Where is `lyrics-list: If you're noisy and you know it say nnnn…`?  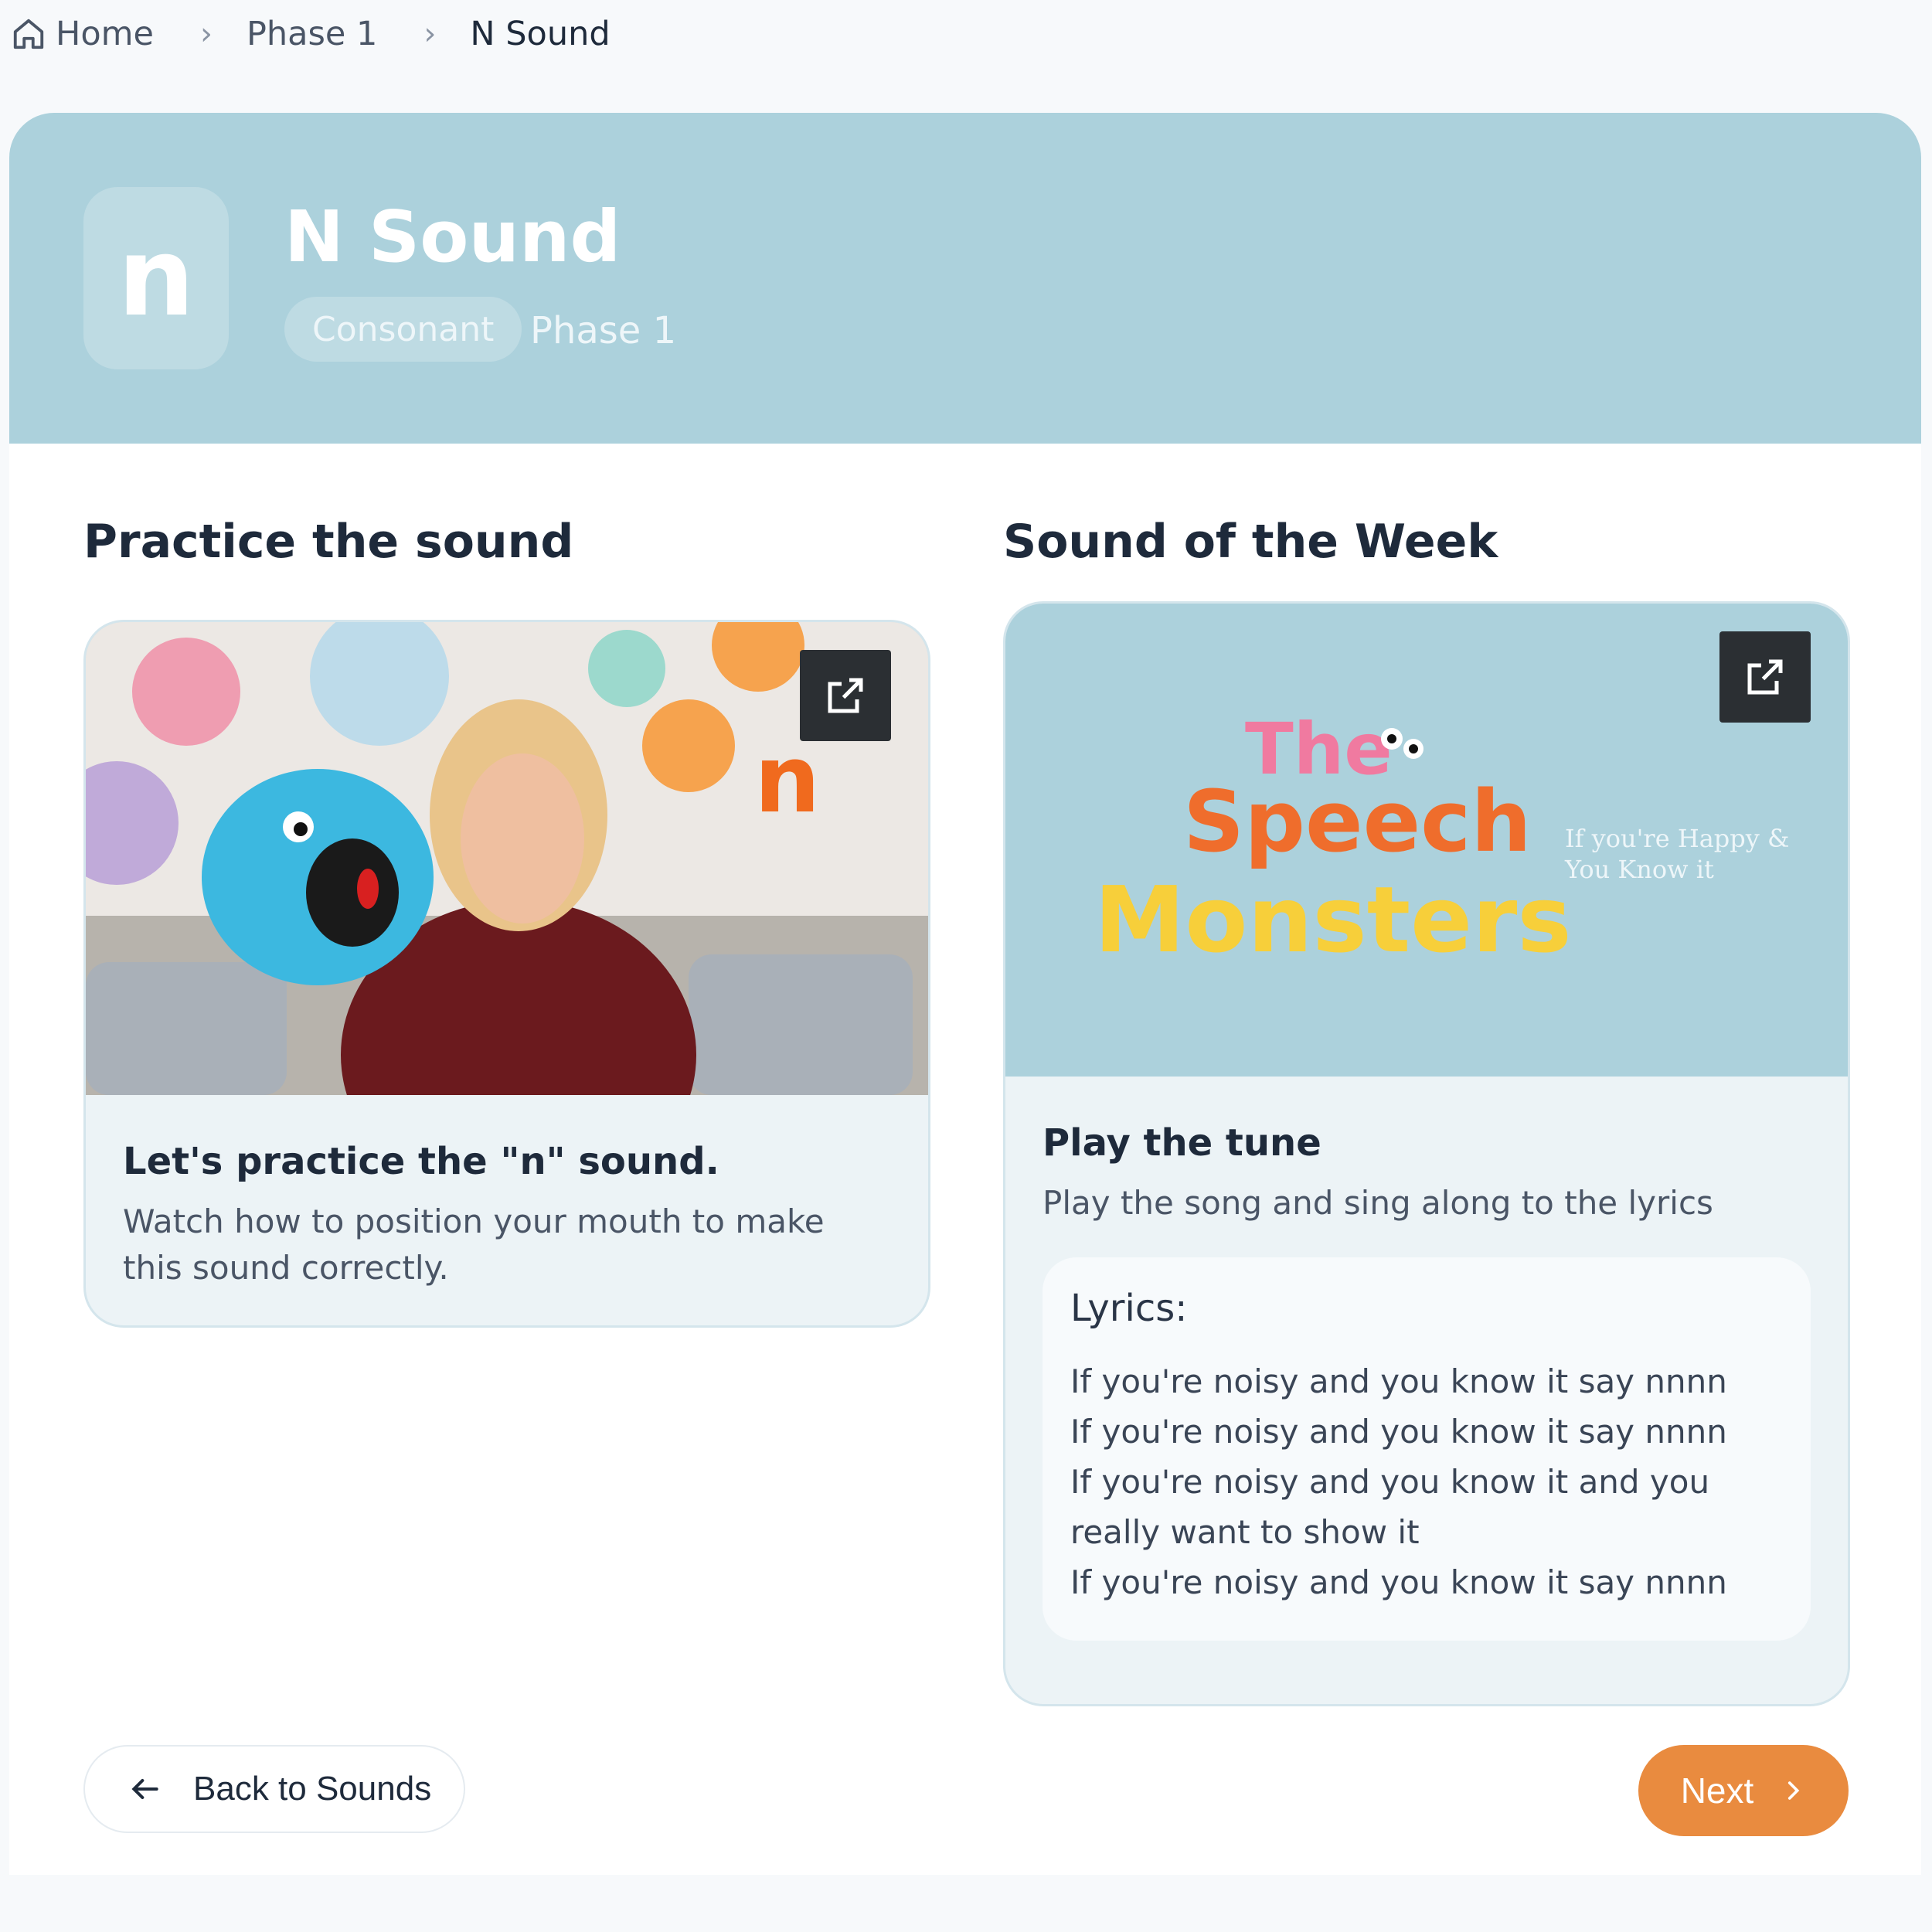 lyrics-list: If you're noisy and you know it say nnnn… is located at coordinates (1430, 1482).